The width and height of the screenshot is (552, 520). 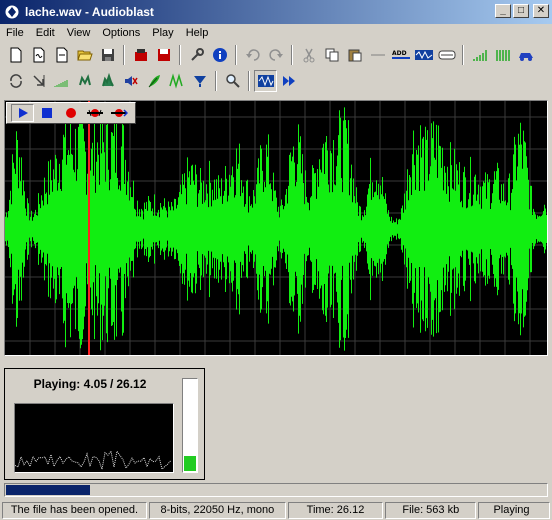 I want to click on stop-icon, so click(x=46, y=113).